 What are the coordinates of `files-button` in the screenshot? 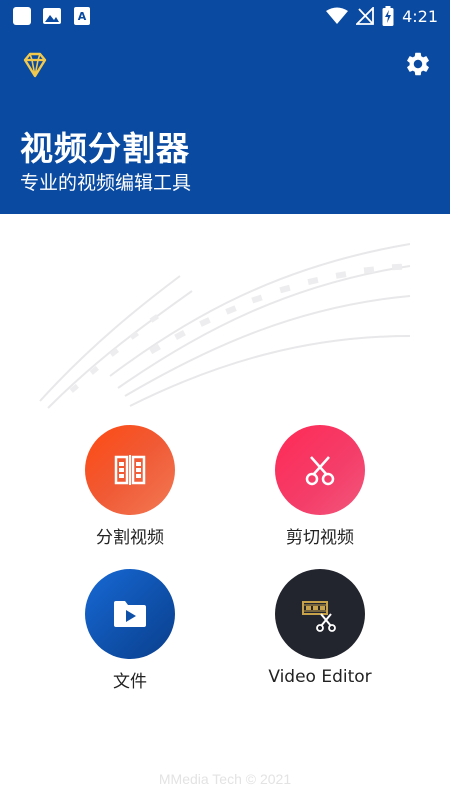 It's located at (130, 614).